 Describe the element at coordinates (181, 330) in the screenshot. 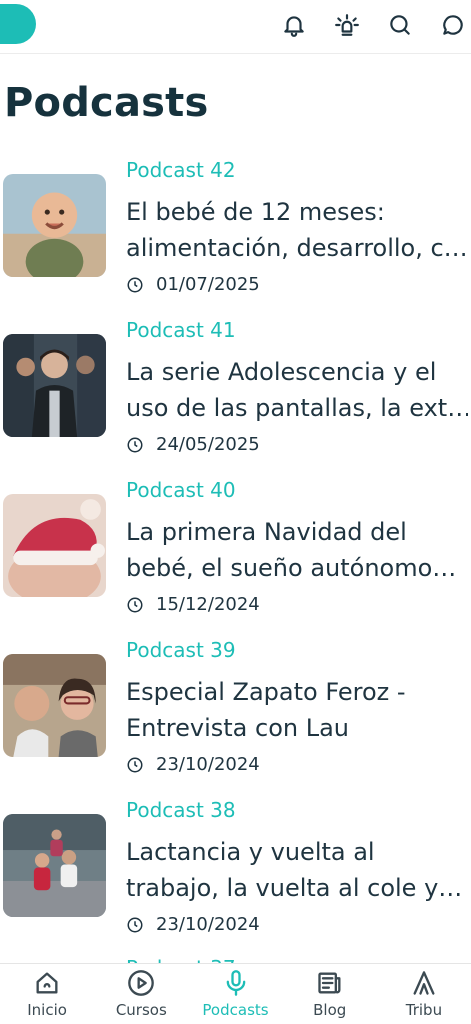

I see `episode-number: Podcast 41` at that location.